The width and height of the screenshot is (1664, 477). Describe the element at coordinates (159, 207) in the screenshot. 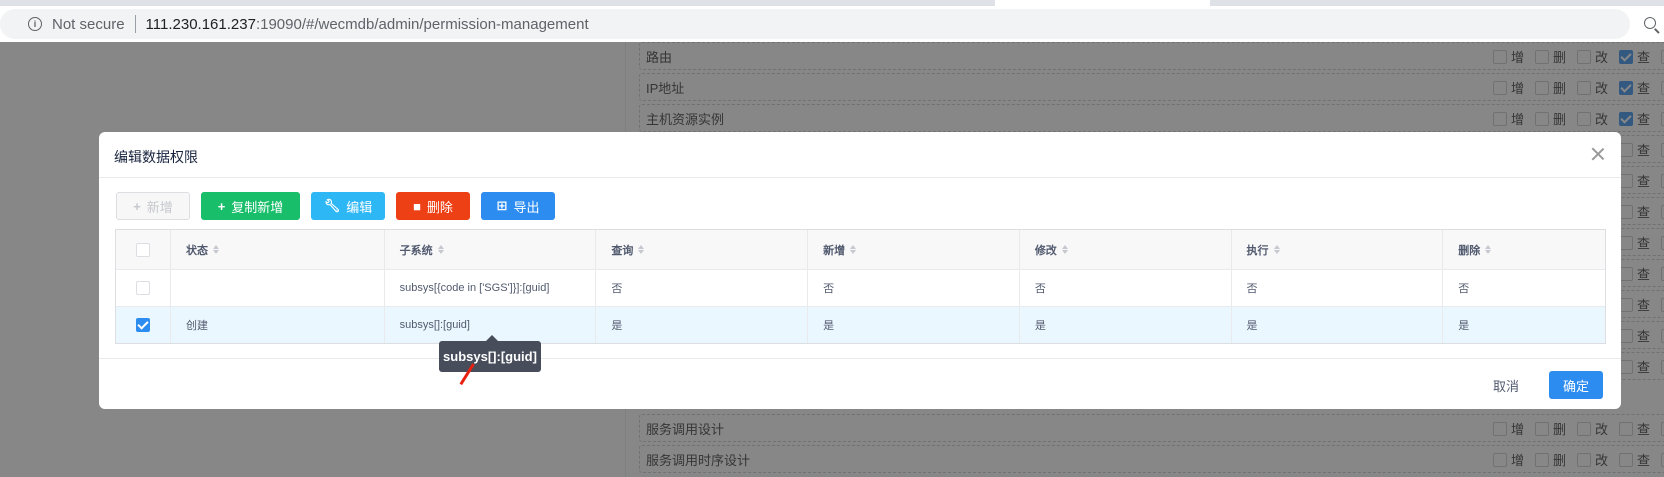

I see `add-button-label: 新增` at that location.